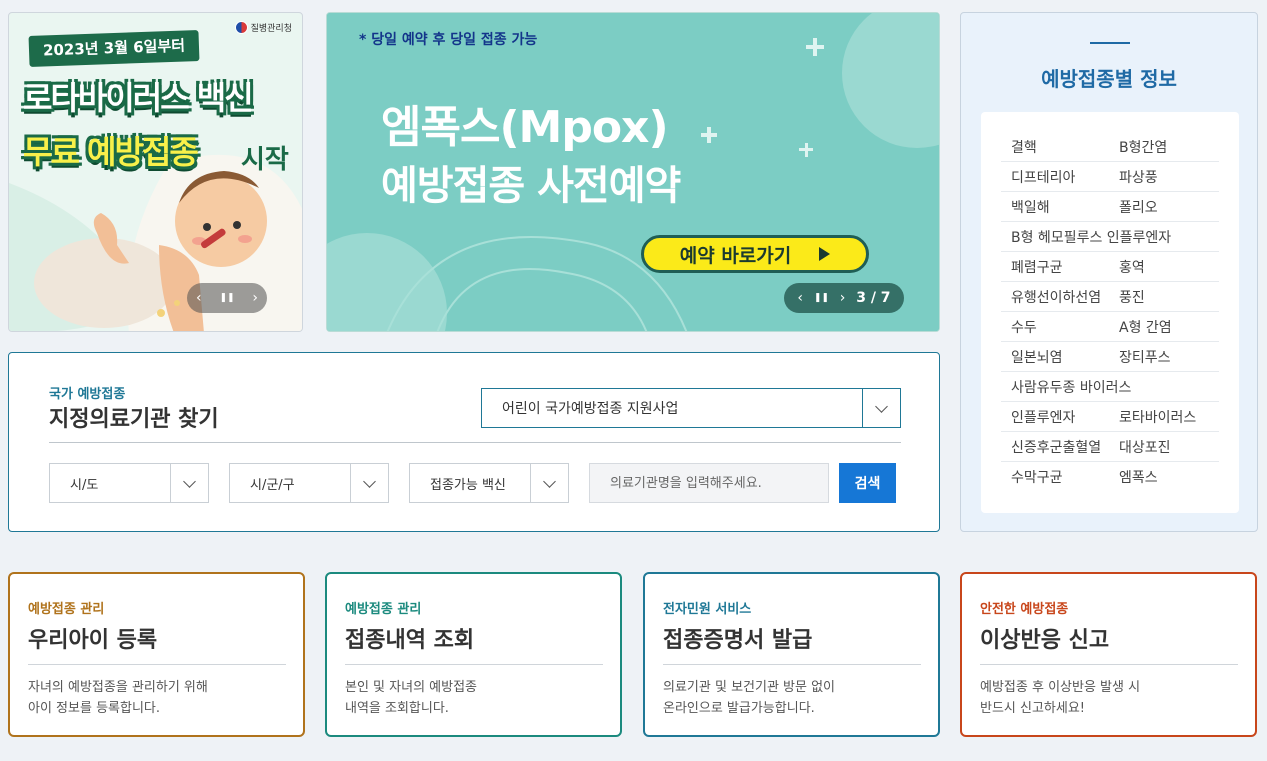 Image resolution: width=1267 pixels, height=761 pixels. Describe the element at coordinates (448, 40) in the screenshot. I see `banner-note: * 당일 예약 후 당일 접종 가능` at that location.